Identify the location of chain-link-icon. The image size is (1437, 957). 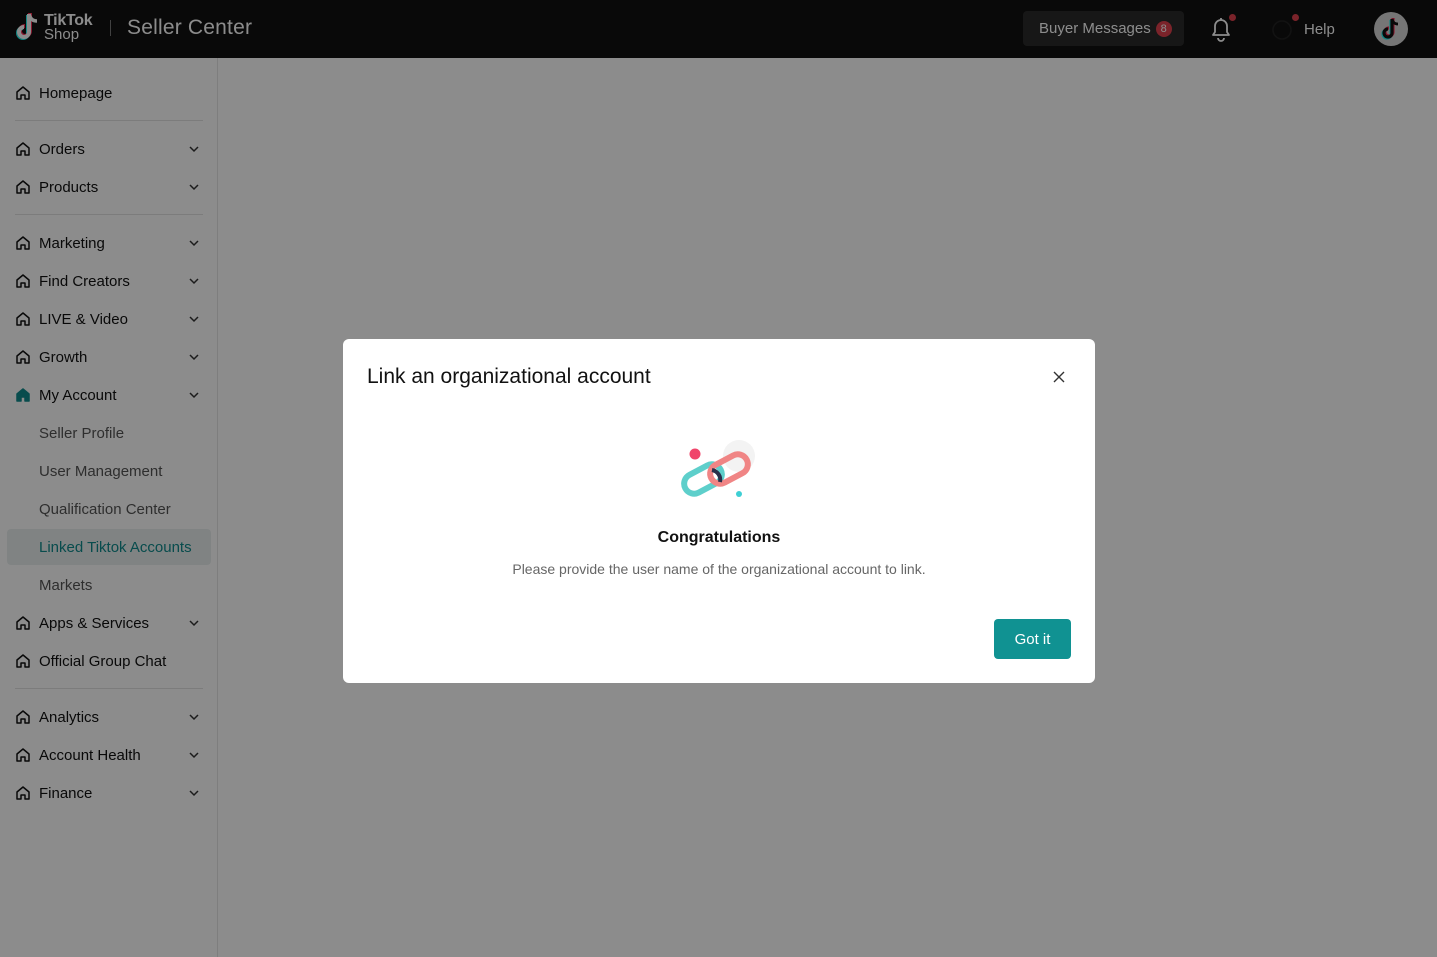
(718, 468).